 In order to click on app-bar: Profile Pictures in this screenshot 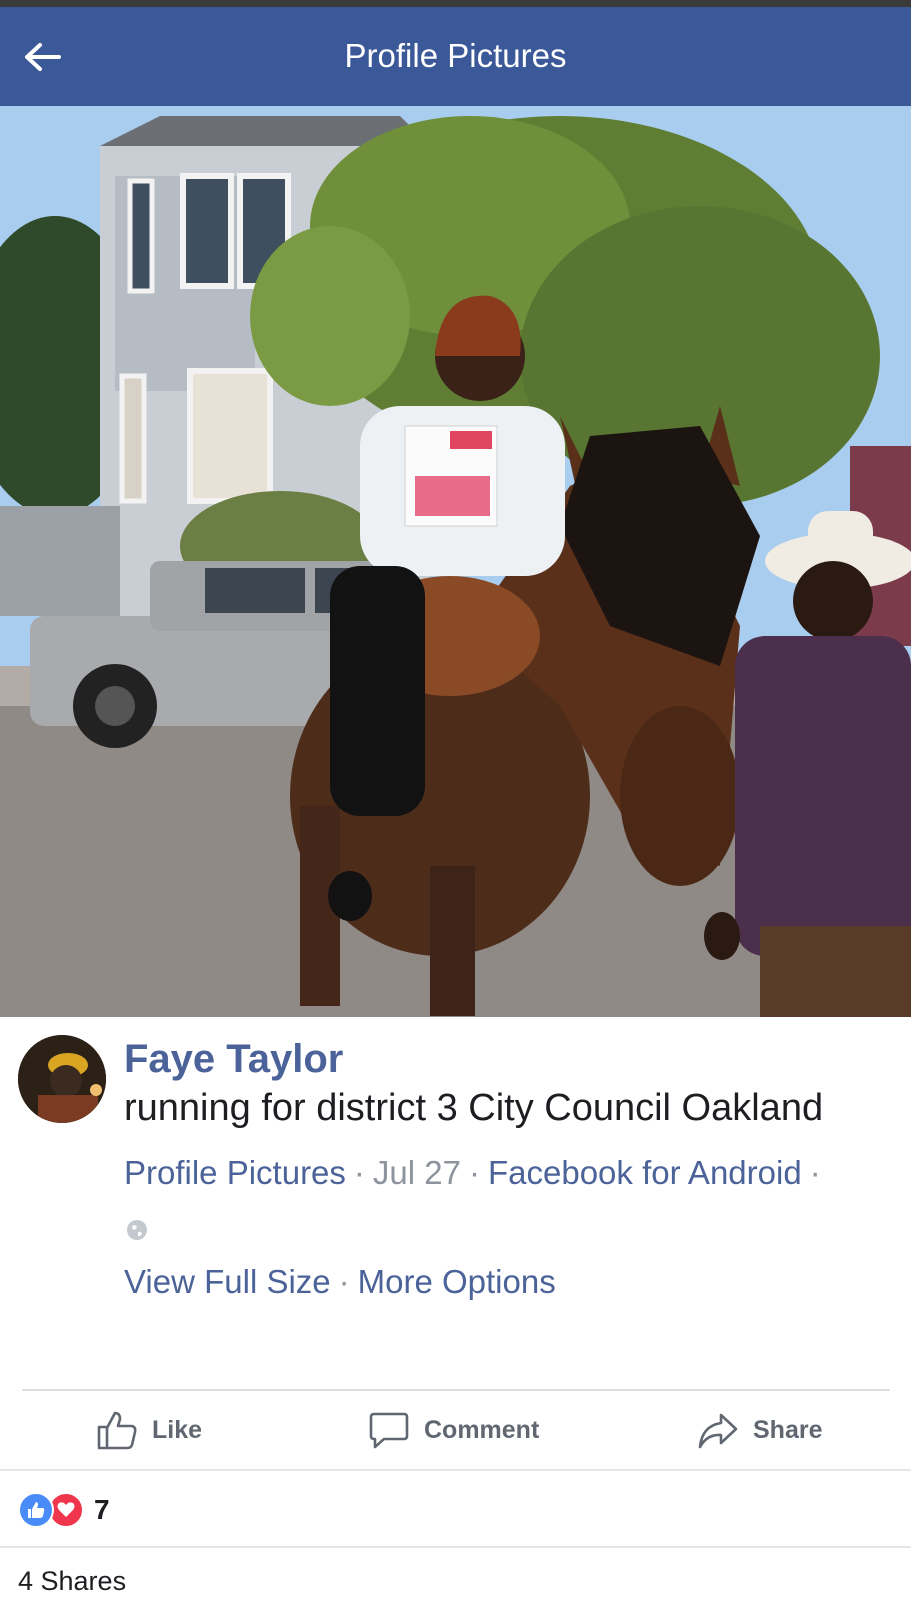, I will do `click(455, 56)`.